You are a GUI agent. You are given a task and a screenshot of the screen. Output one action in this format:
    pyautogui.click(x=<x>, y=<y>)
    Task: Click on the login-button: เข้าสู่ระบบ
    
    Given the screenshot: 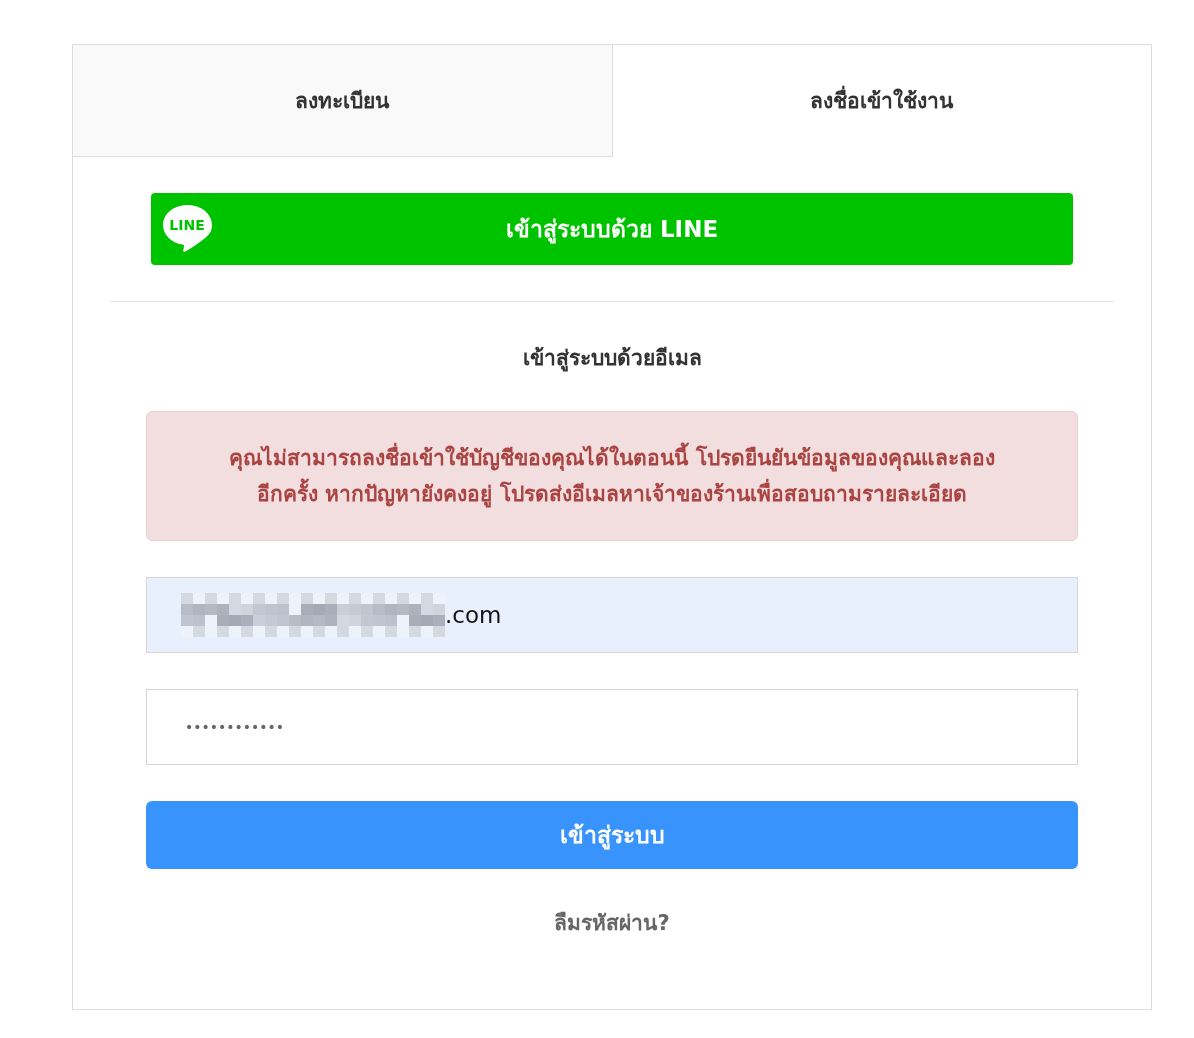 What is the action you would take?
    pyautogui.click(x=612, y=835)
    